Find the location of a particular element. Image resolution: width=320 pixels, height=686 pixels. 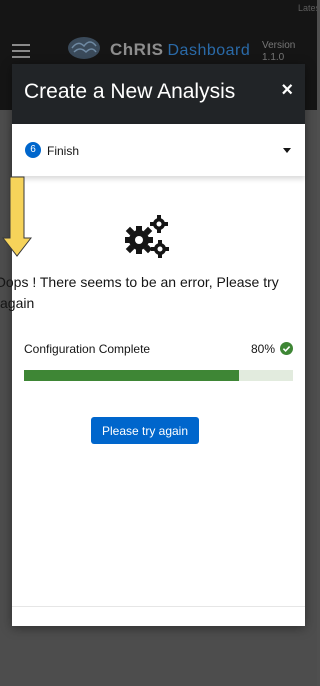

app-suffix: Dashboard is located at coordinates (209, 50).